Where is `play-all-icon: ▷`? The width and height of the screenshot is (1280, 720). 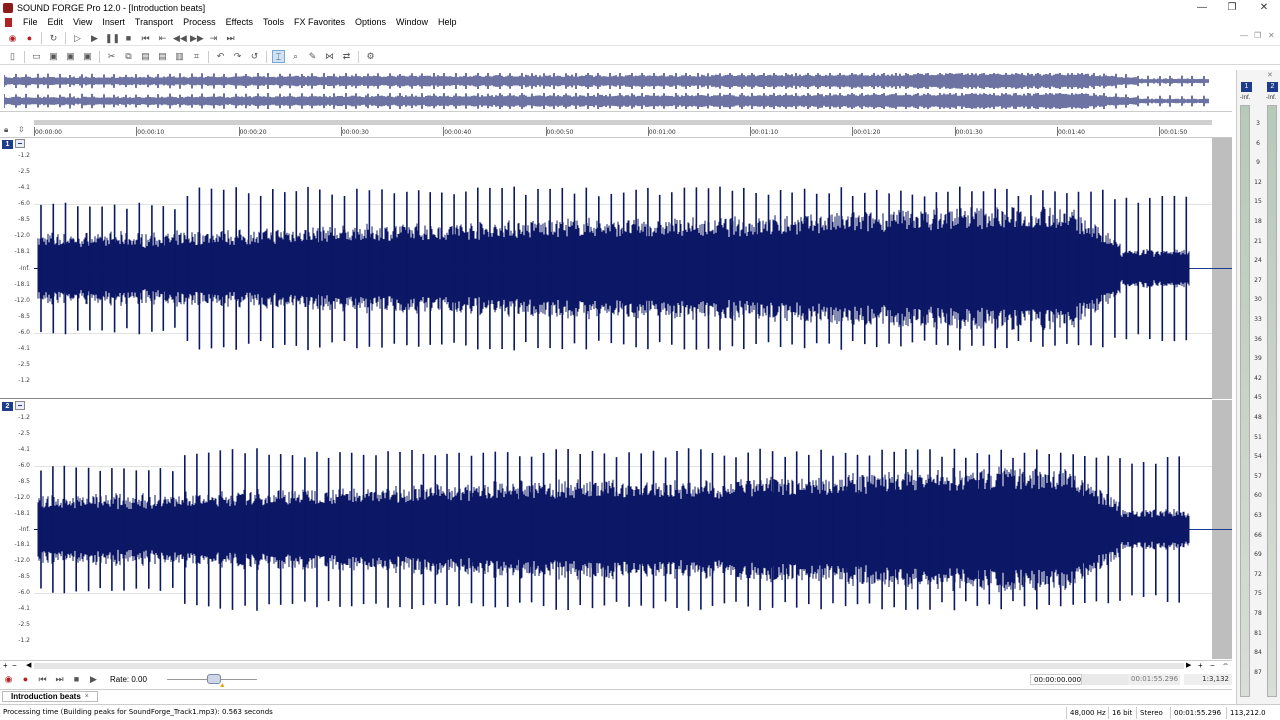 play-all-icon: ▷ is located at coordinates (77, 38).